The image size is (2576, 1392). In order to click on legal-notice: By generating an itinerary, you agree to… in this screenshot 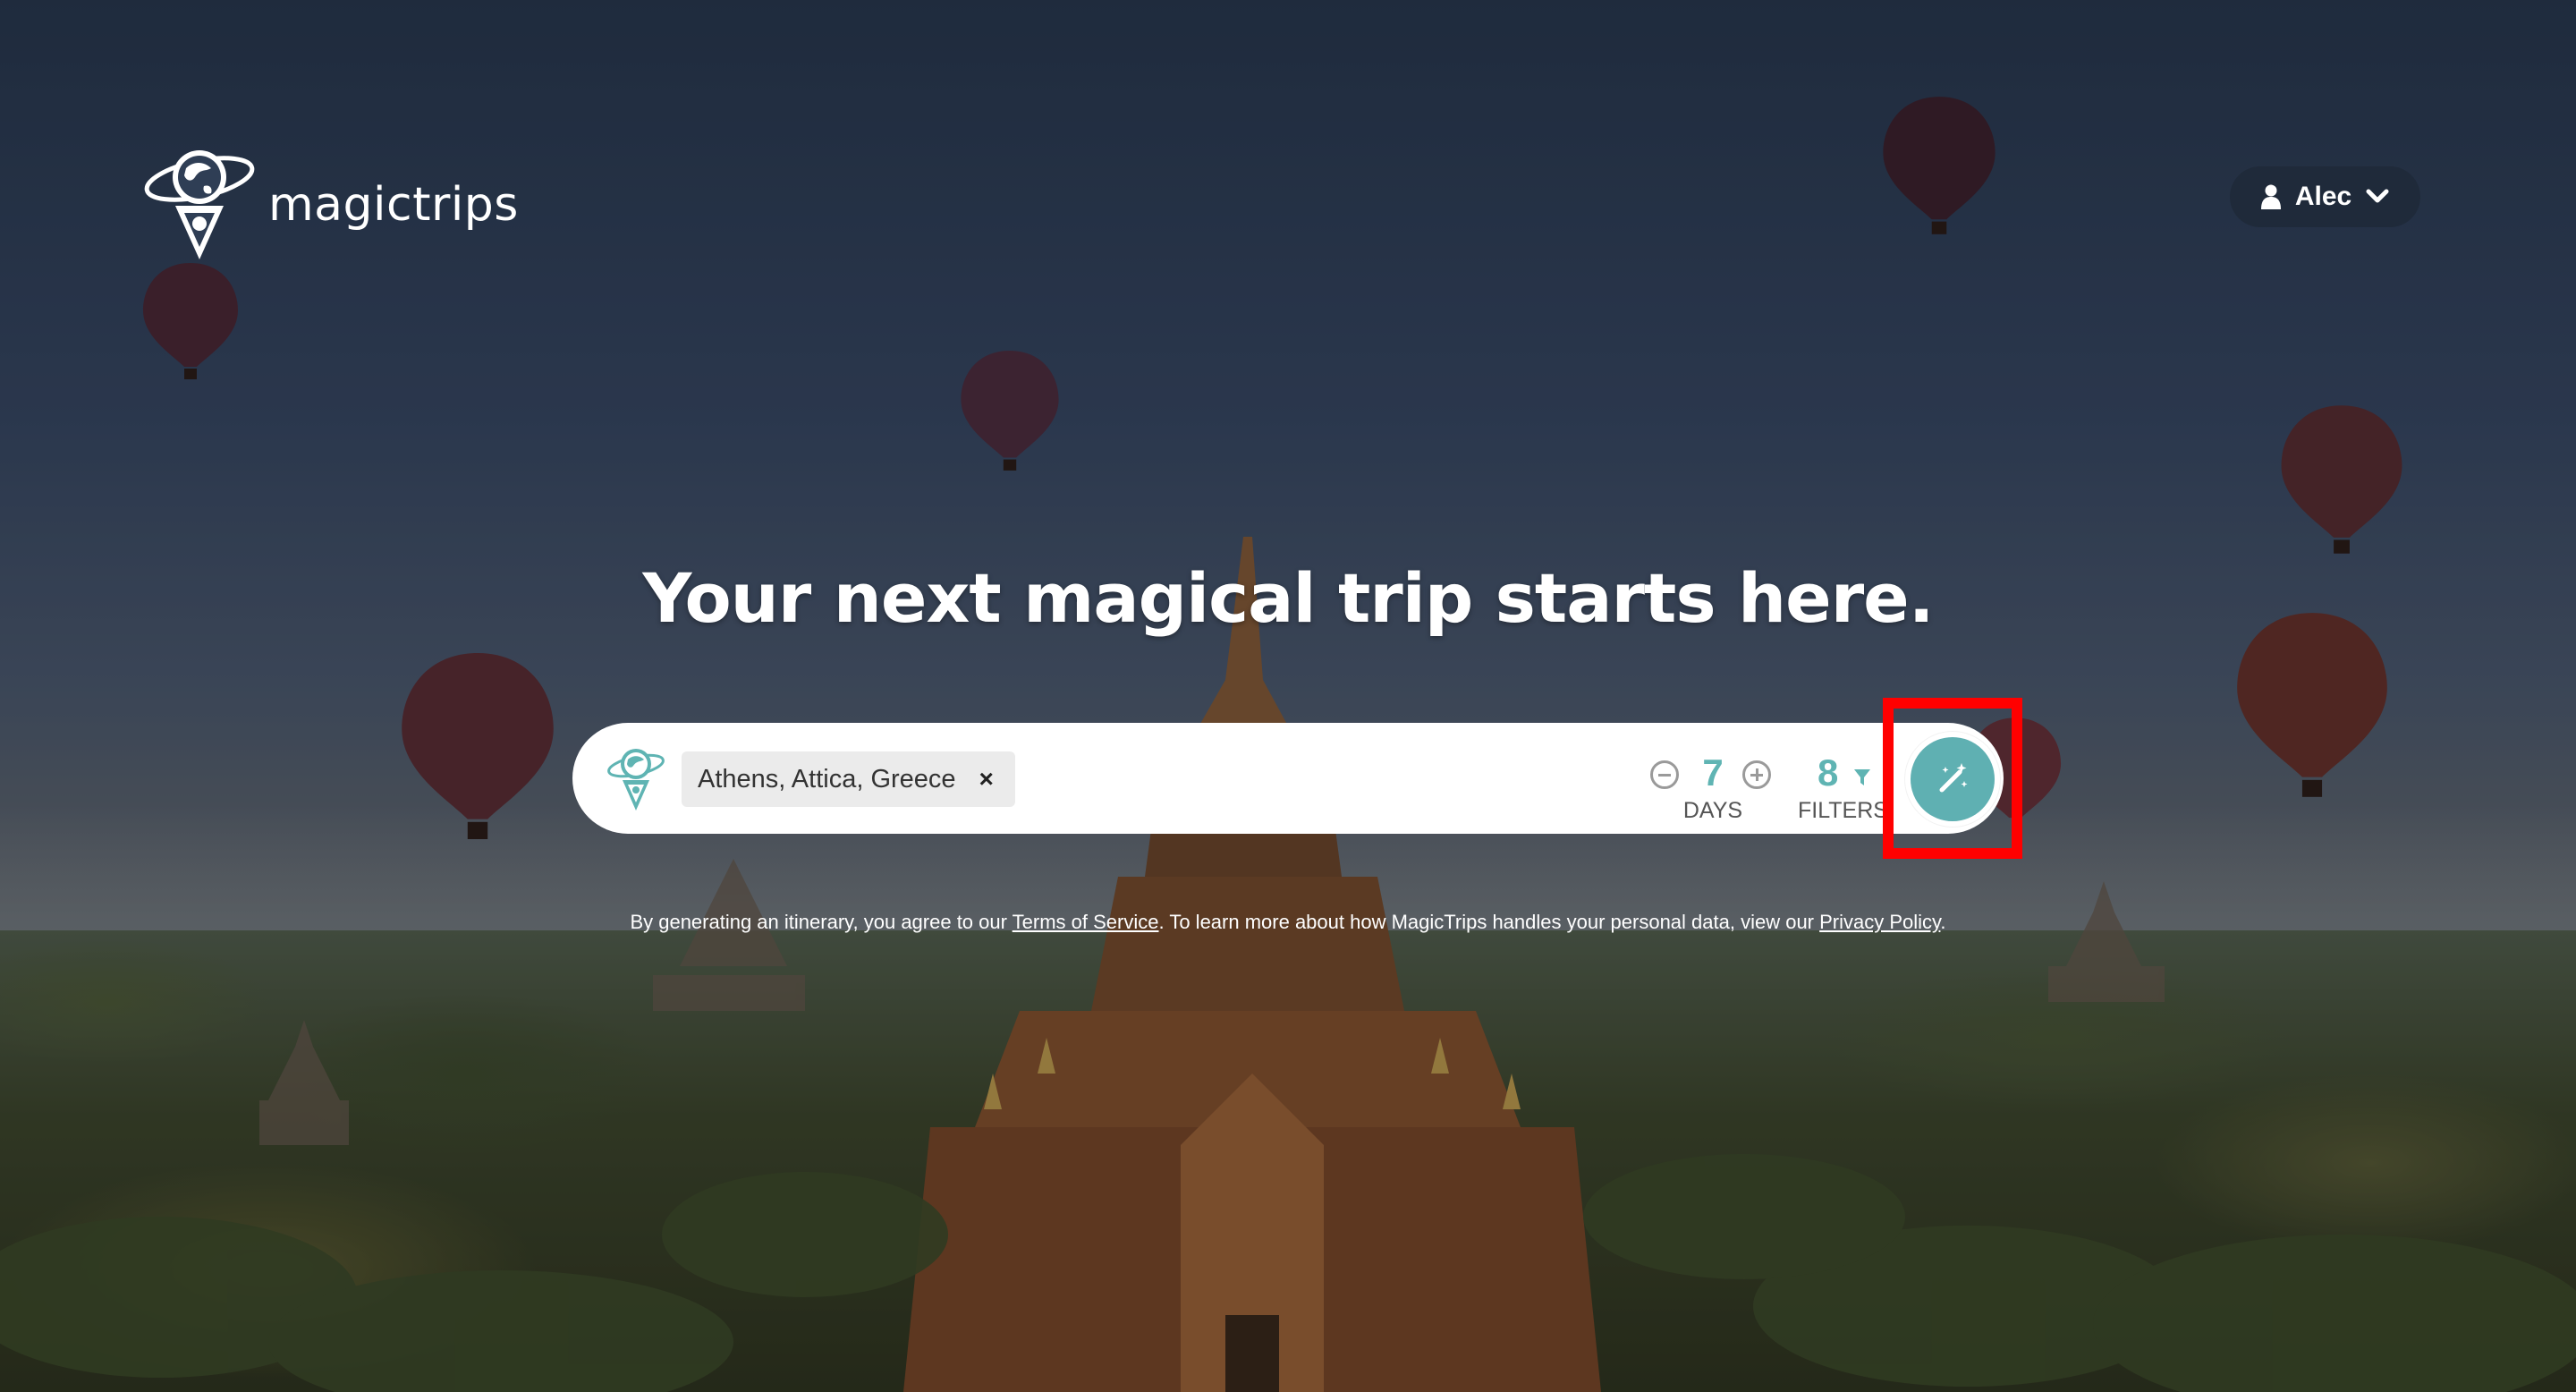, I will do `click(1288, 922)`.